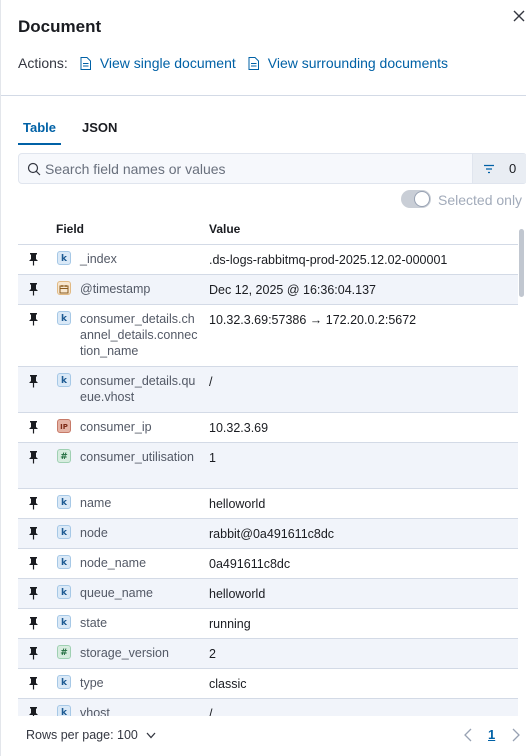 The height and width of the screenshot is (756, 526). Describe the element at coordinates (212, 458) in the screenshot. I see `field-value: 1` at that location.